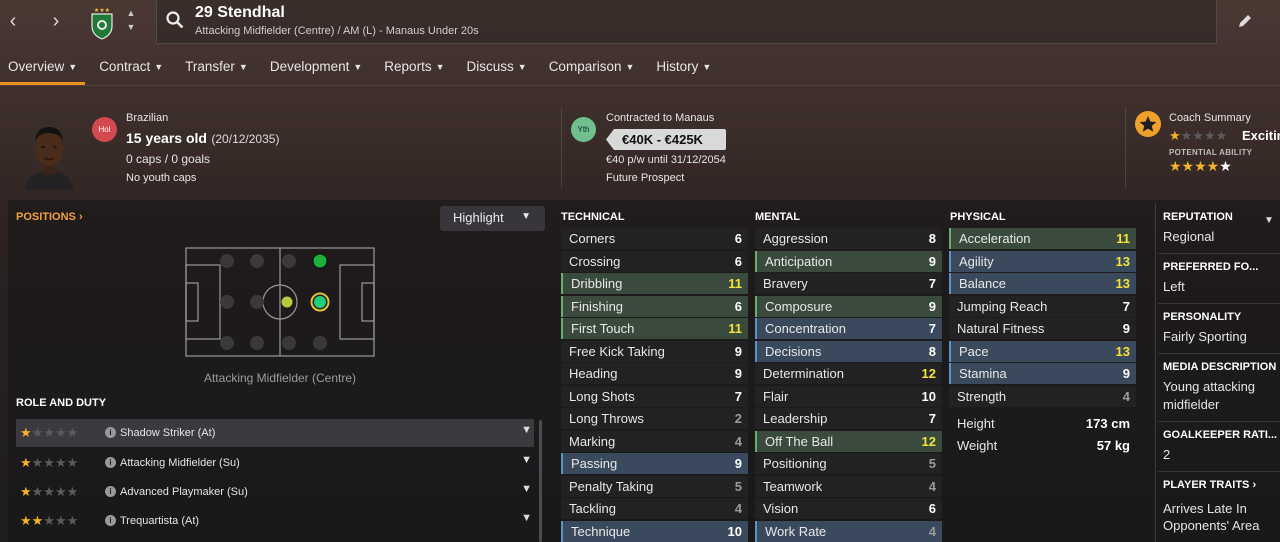  What do you see at coordinates (640, 85) in the screenshot?
I see `tab-divider` at bounding box center [640, 85].